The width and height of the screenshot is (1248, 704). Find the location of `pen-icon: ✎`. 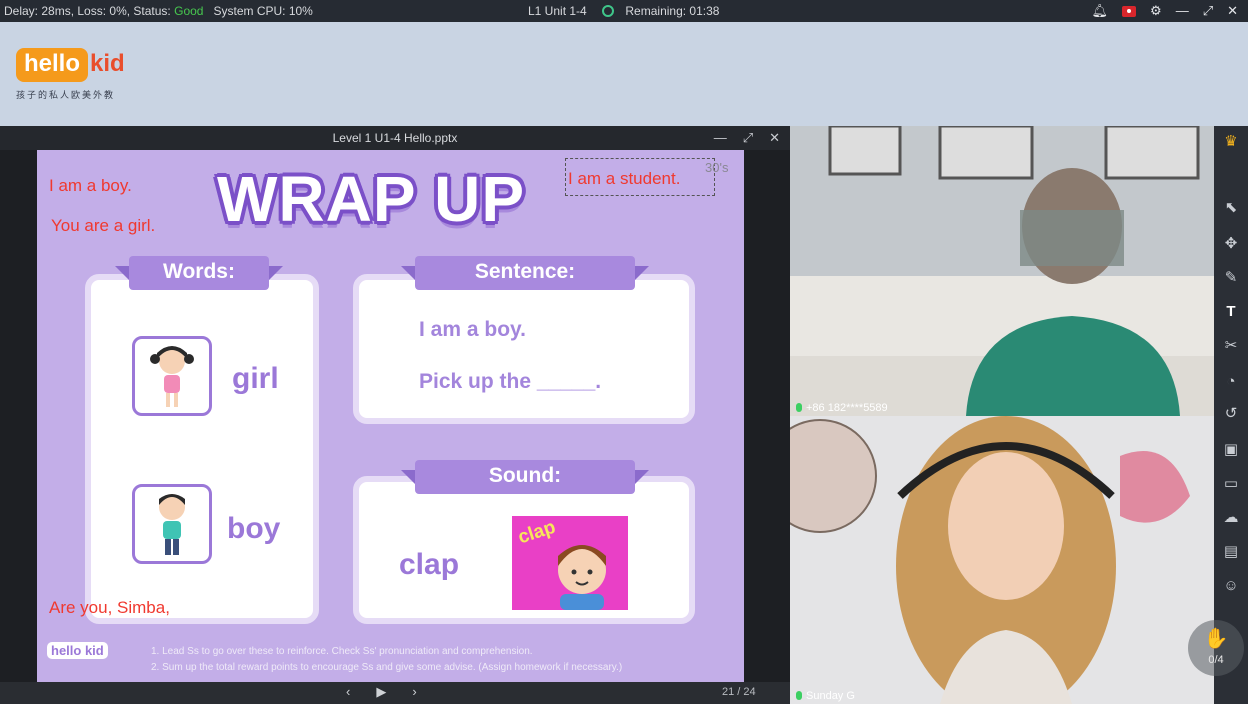

pen-icon: ✎ is located at coordinates (1231, 278).